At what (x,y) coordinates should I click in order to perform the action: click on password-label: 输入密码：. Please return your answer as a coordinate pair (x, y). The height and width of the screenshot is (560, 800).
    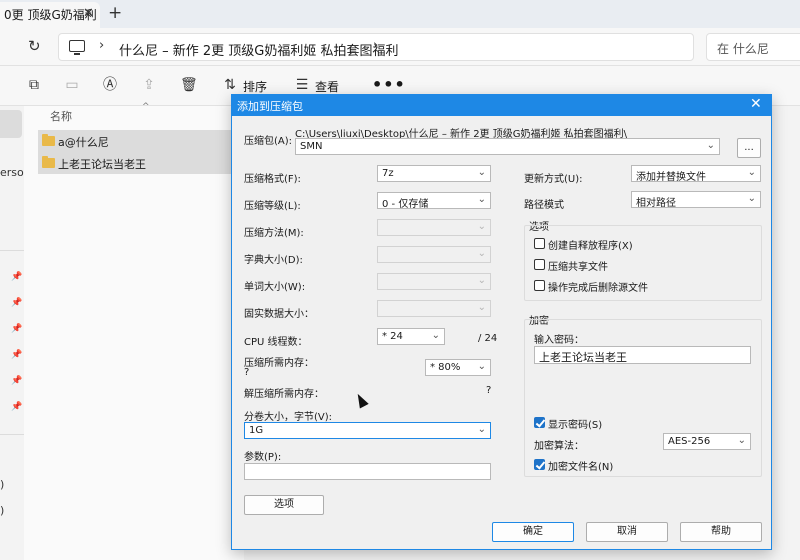
    Looking at the image, I should click on (559, 340).